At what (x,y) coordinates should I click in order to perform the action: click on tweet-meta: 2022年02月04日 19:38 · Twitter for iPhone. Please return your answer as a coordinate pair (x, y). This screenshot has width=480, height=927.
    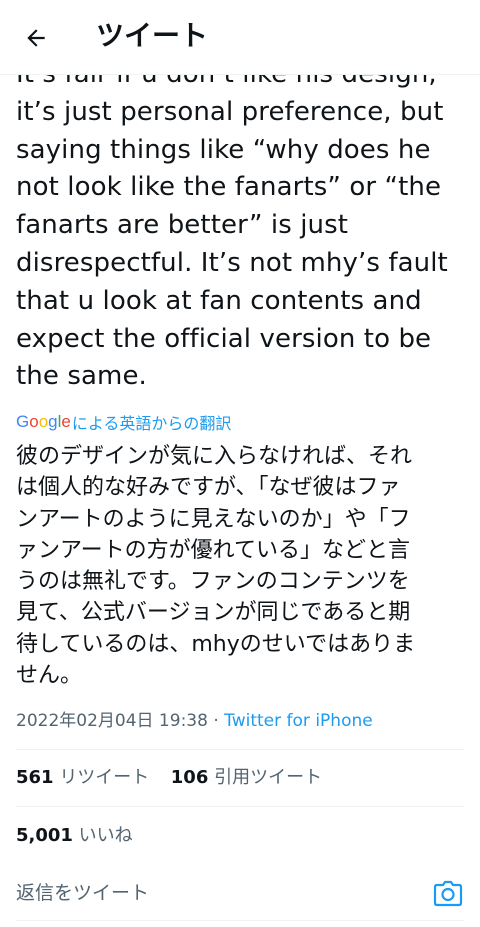
    Looking at the image, I should click on (194, 721).